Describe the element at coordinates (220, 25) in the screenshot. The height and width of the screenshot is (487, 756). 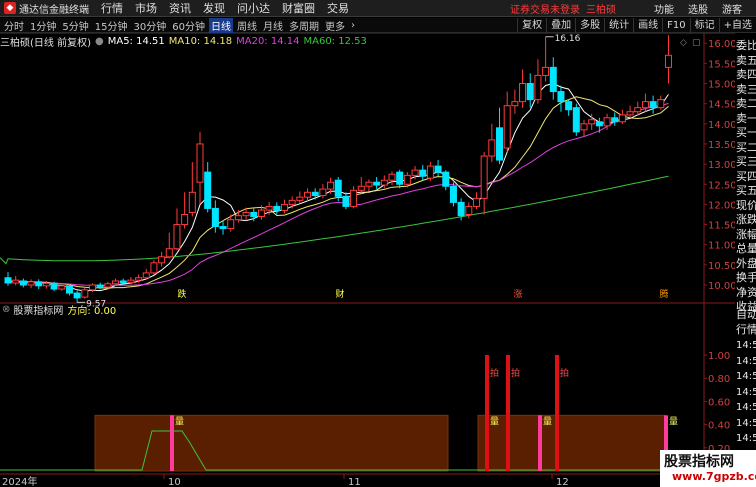
I see `period-daily: 日线` at that location.